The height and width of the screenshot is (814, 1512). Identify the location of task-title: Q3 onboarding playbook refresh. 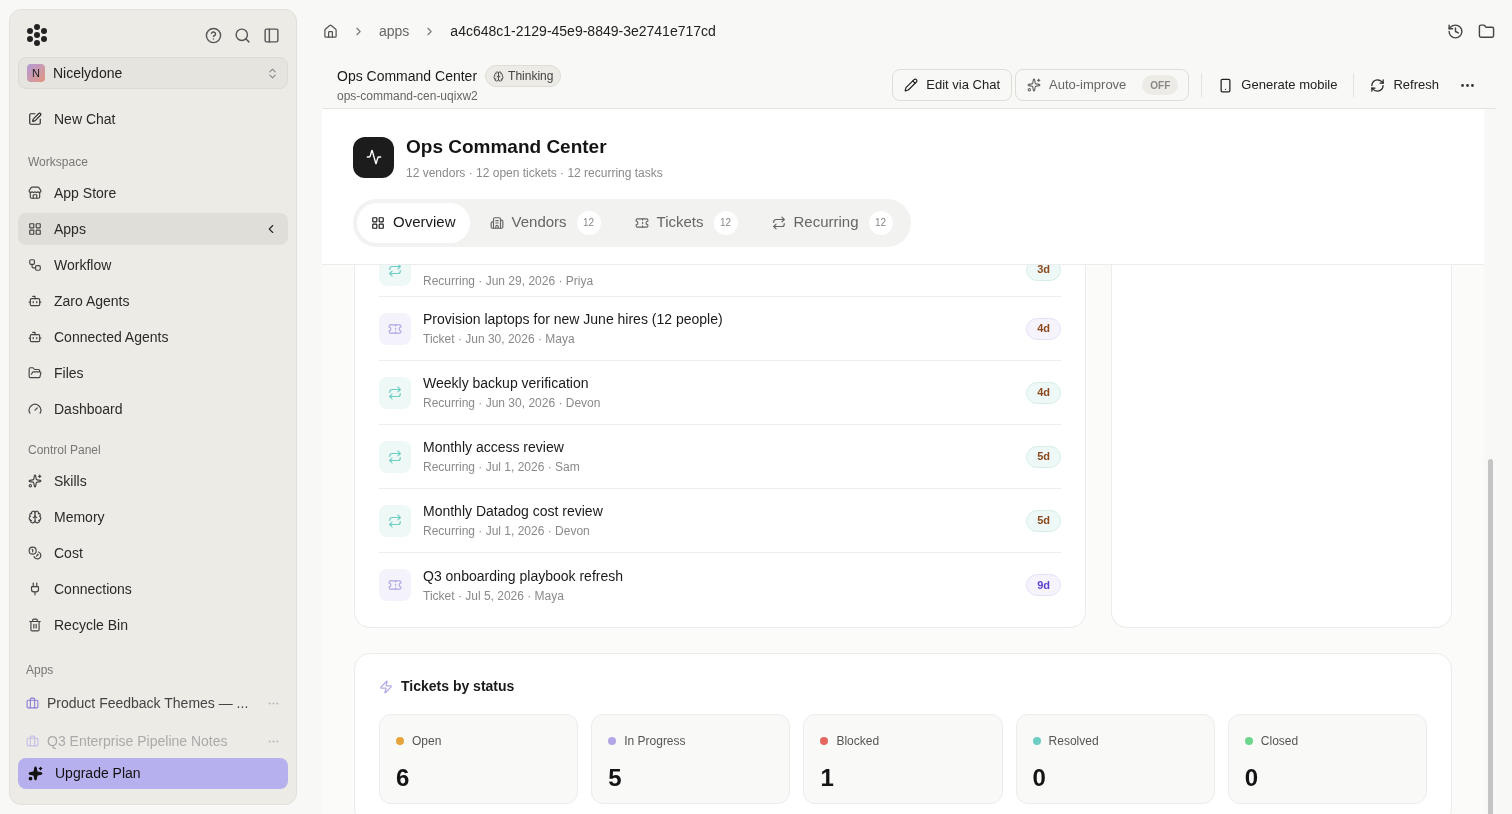
(524, 576).